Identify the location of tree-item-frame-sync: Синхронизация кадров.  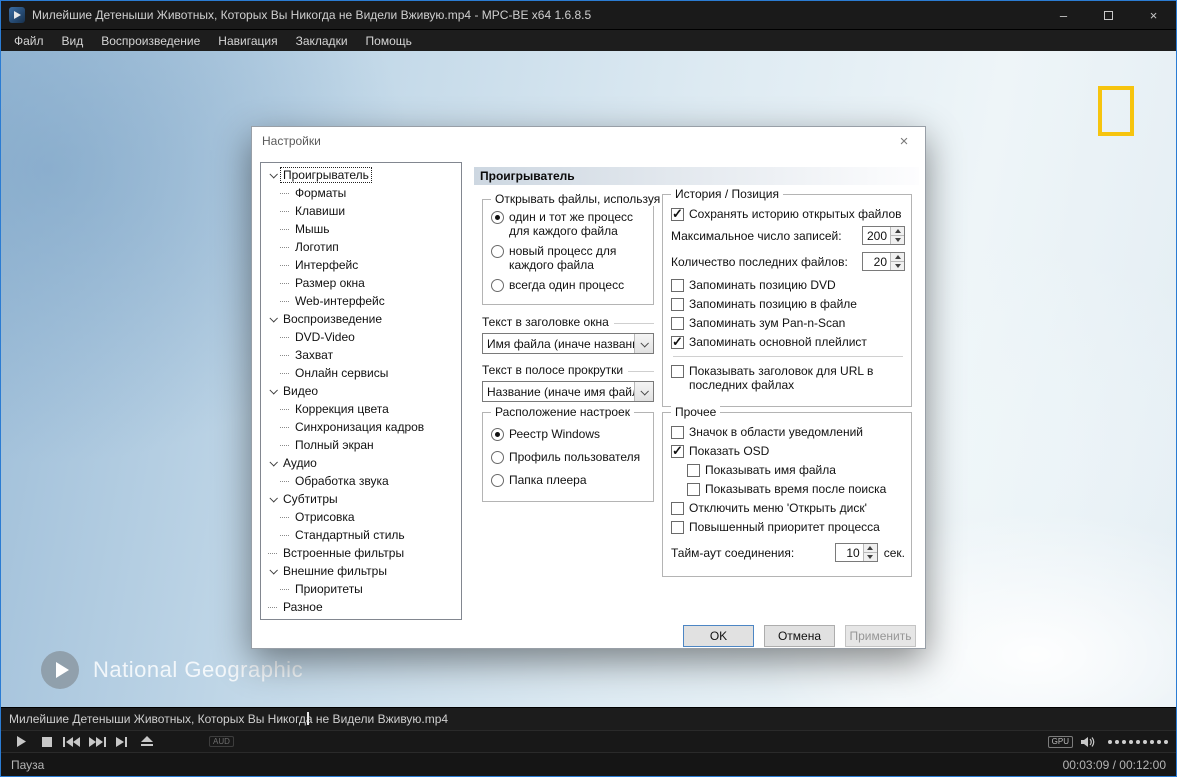
(361, 427).